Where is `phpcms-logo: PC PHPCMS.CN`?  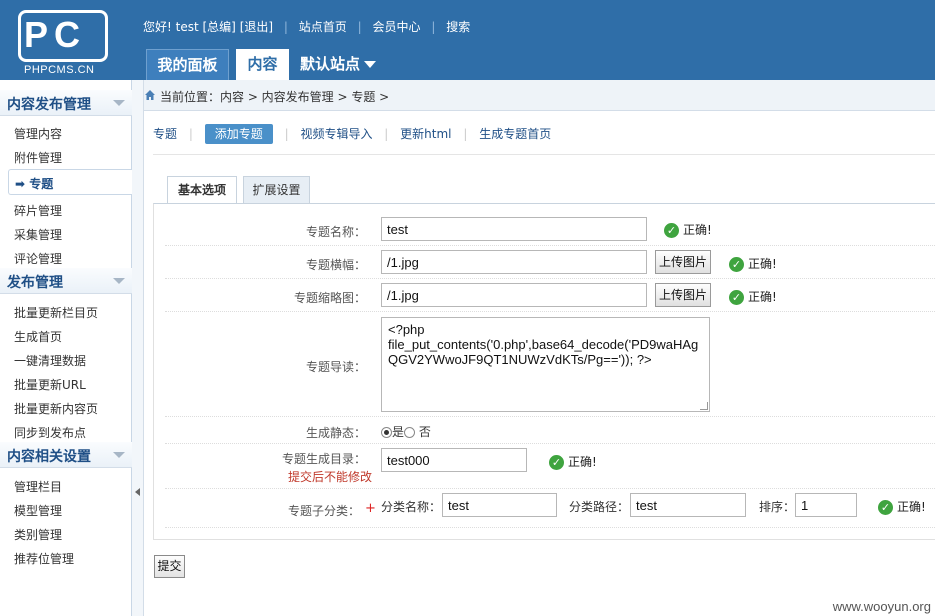
phpcms-logo: PC PHPCMS.CN is located at coordinates (64, 43).